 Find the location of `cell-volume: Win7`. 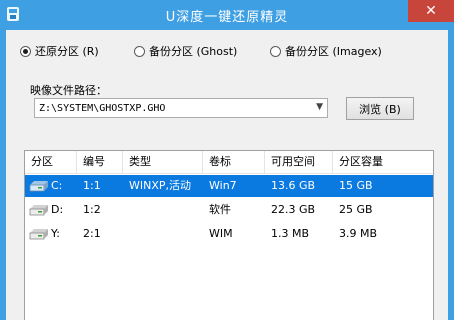

cell-volume: Win7 is located at coordinates (223, 185).